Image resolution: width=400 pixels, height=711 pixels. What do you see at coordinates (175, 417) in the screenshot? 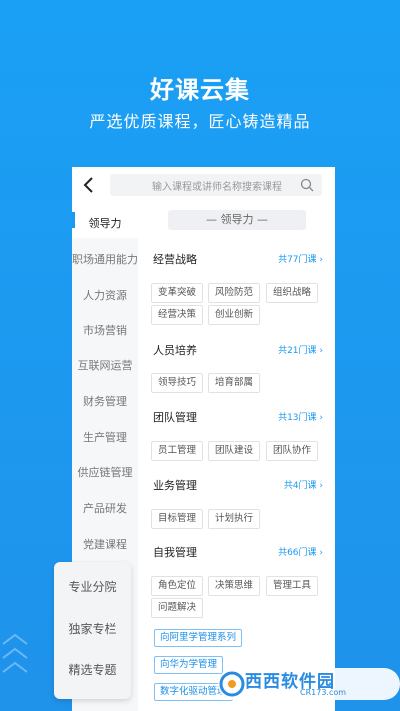
I see `category-title: 团队管理` at bounding box center [175, 417].